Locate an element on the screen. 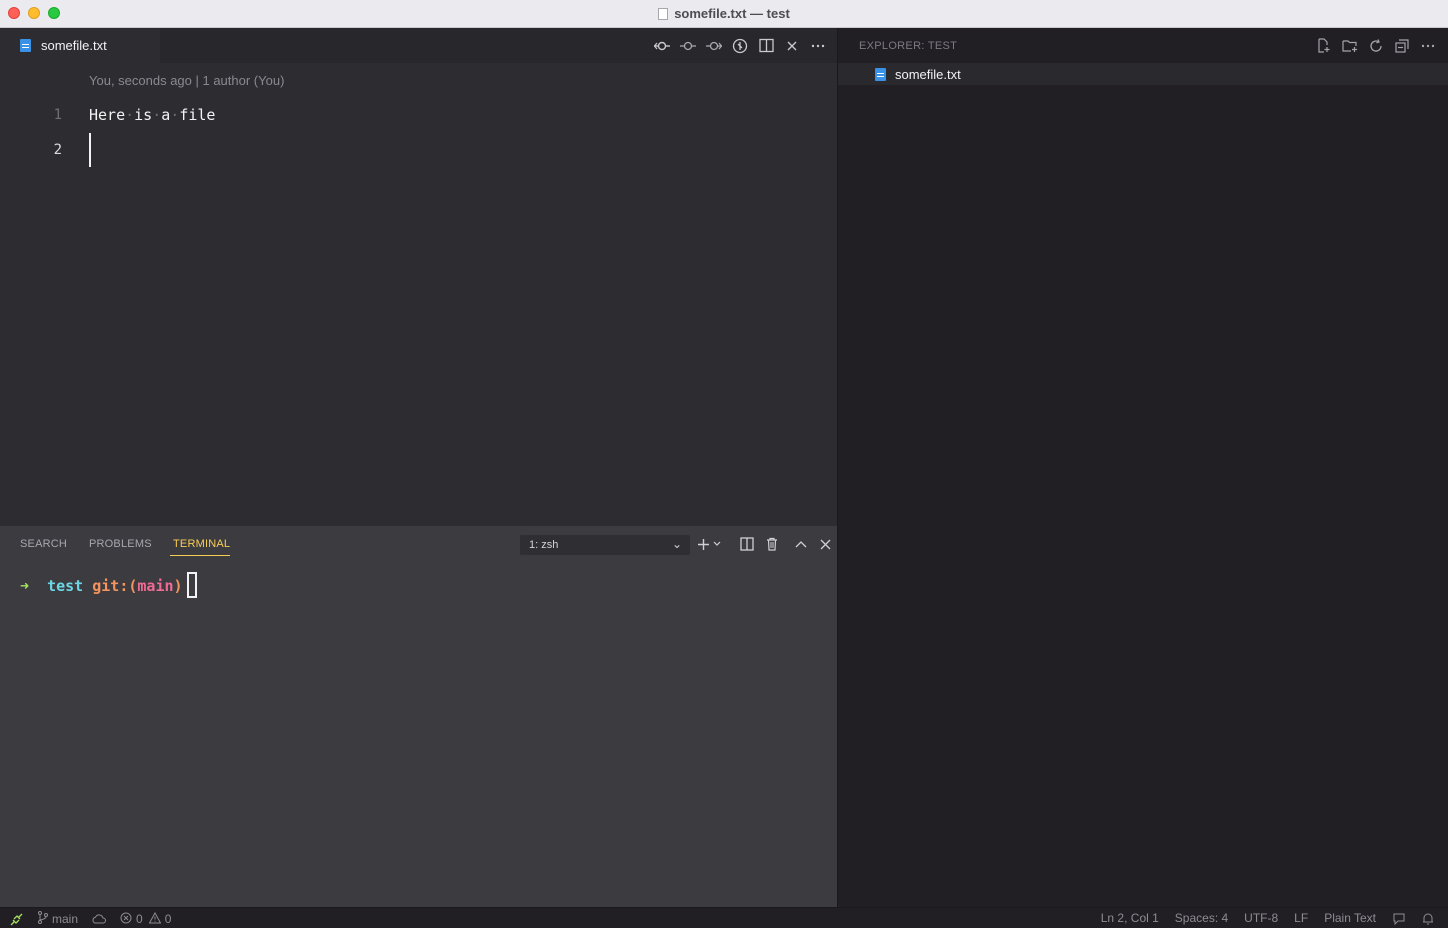 This screenshot has width=1448, height=928. editor-tab-bar: somefile.txt is located at coordinates (418, 45).